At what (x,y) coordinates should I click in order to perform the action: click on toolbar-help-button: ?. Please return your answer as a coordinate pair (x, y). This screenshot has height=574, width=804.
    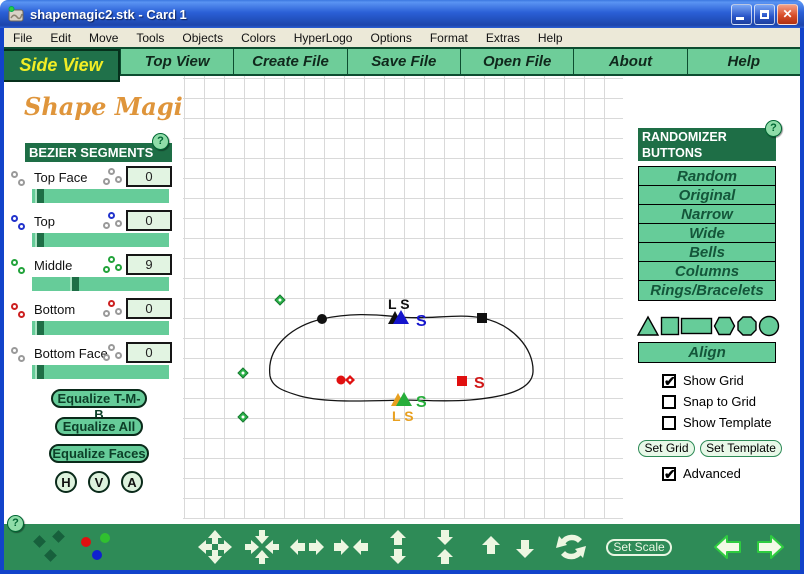
    Looking at the image, I should click on (15, 523).